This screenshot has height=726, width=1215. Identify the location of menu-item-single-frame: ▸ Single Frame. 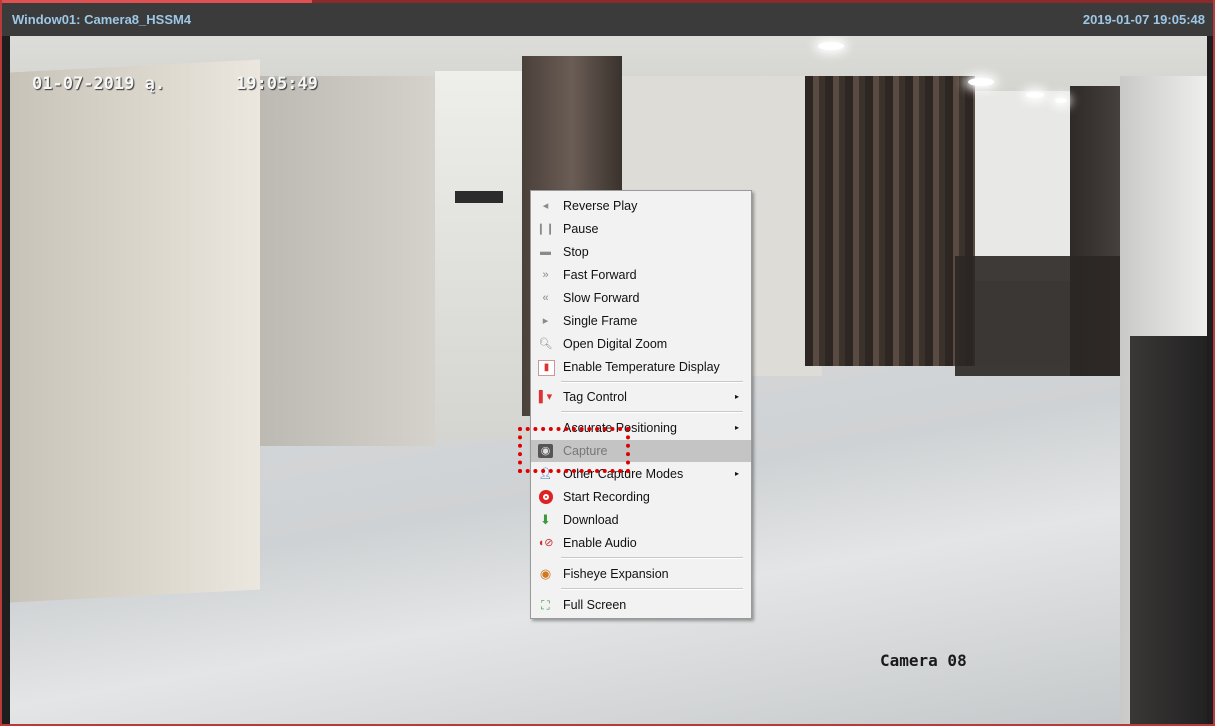
(641, 321).